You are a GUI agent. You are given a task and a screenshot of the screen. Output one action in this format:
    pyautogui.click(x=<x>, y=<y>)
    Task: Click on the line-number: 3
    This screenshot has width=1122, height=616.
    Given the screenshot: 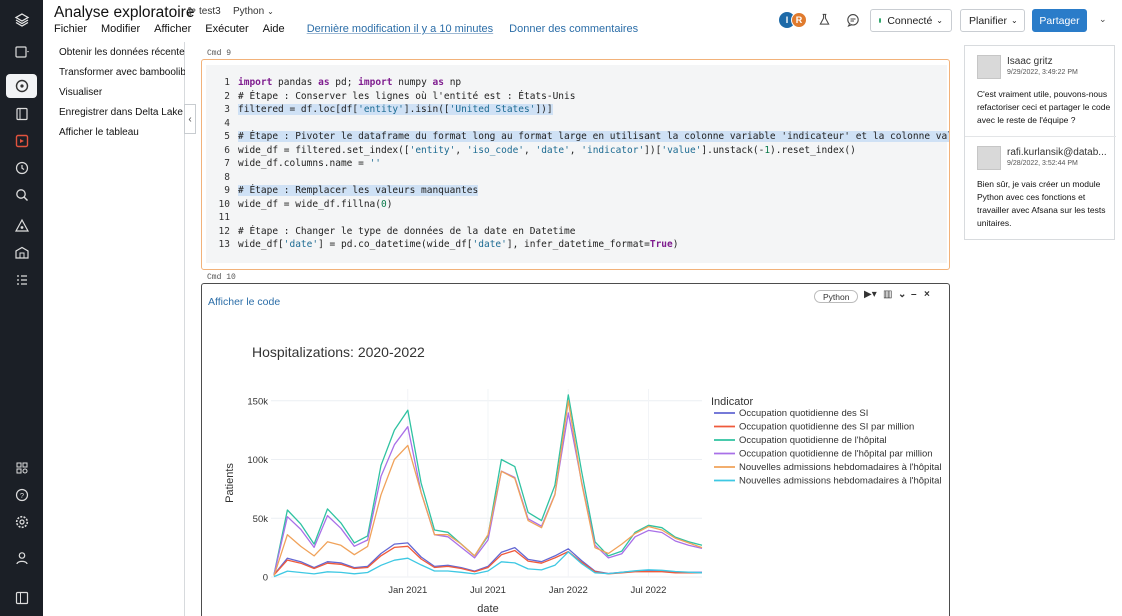 What is the action you would take?
    pyautogui.click(x=227, y=109)
    